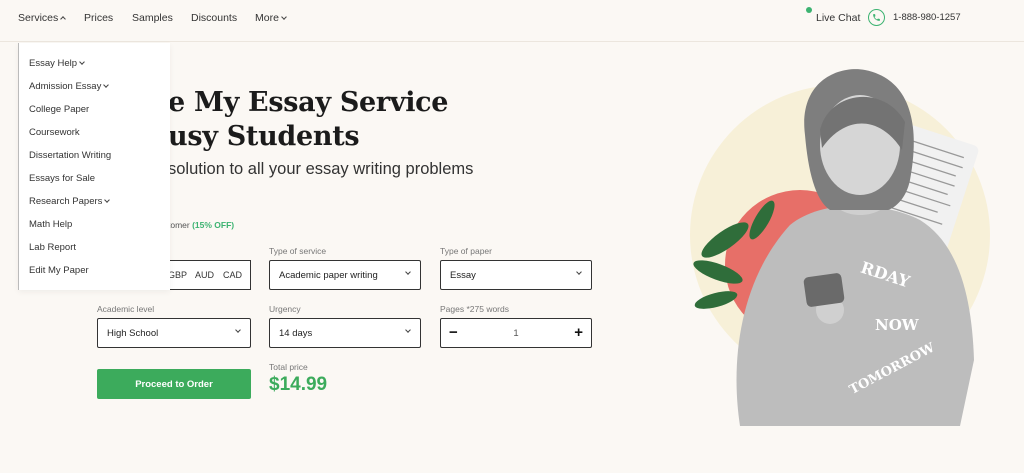  I want to click on pages-value: 1, so click(516, 333).